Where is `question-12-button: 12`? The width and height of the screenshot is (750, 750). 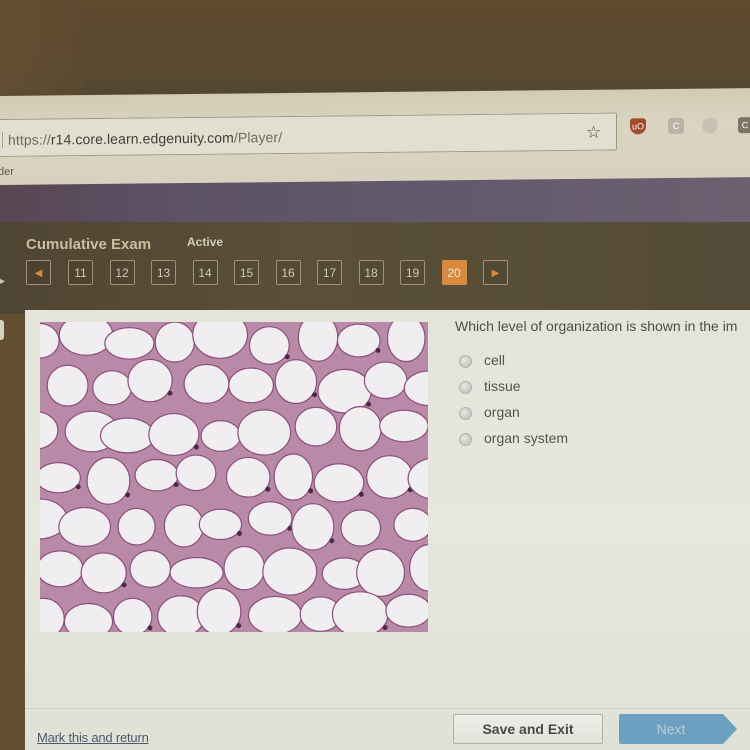
question-12-button: 12 is located at coordinates (122, 272).